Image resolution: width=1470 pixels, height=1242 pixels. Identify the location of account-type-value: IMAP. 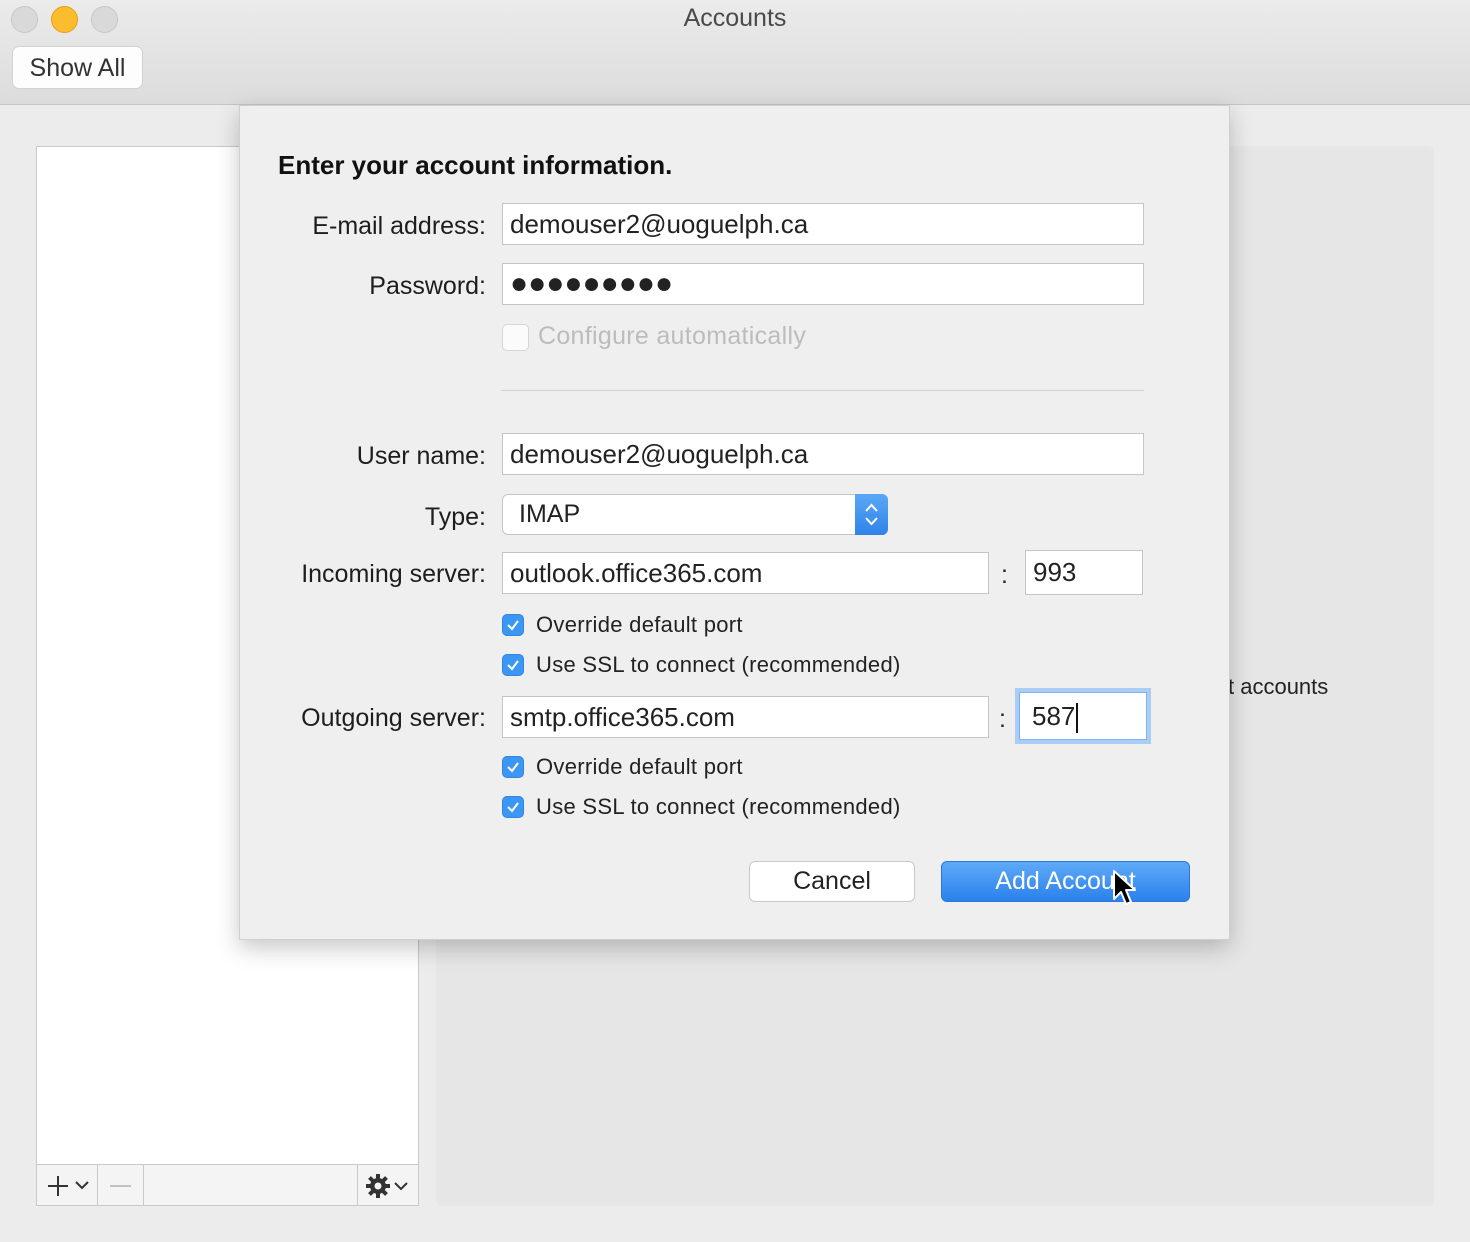
(550, 514).